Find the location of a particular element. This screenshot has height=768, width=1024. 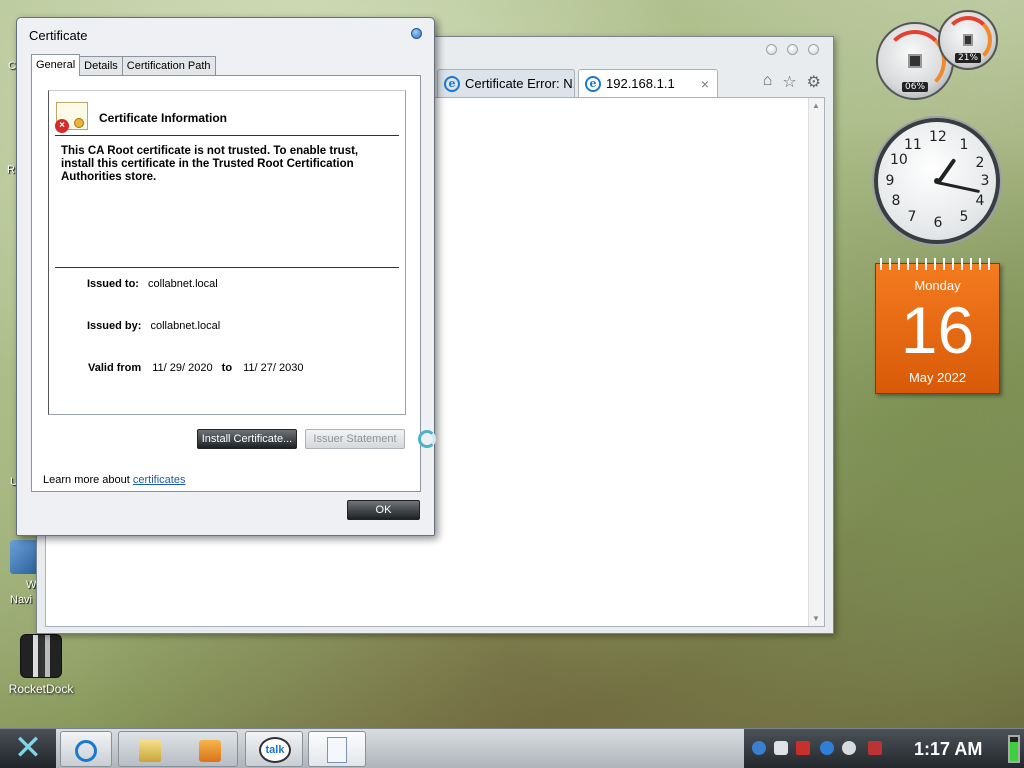

calendar-rings is located at coordinates (938, 264).